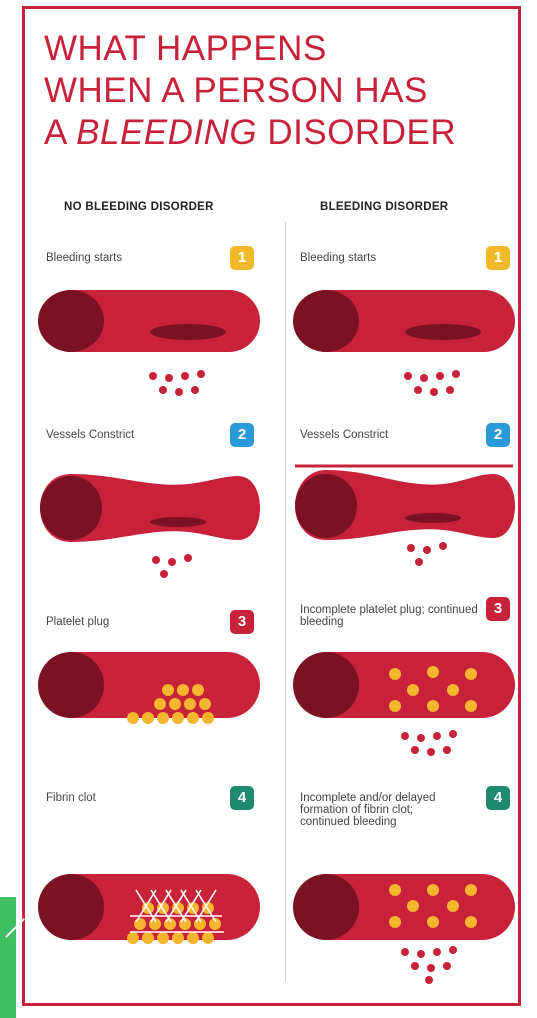 The width and height of the screenshot is (537, 1018). What do you see at coordinates (285, 602) in the screenshot?
I see `column-divider` at bounding box center [285, 602].